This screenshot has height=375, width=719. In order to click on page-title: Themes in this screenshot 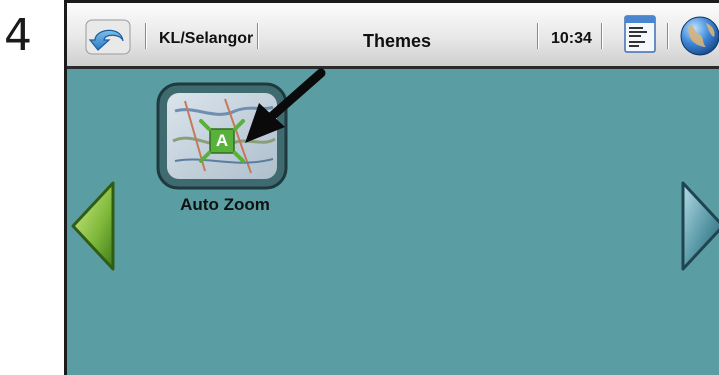, I will do `click(397, 41)`.